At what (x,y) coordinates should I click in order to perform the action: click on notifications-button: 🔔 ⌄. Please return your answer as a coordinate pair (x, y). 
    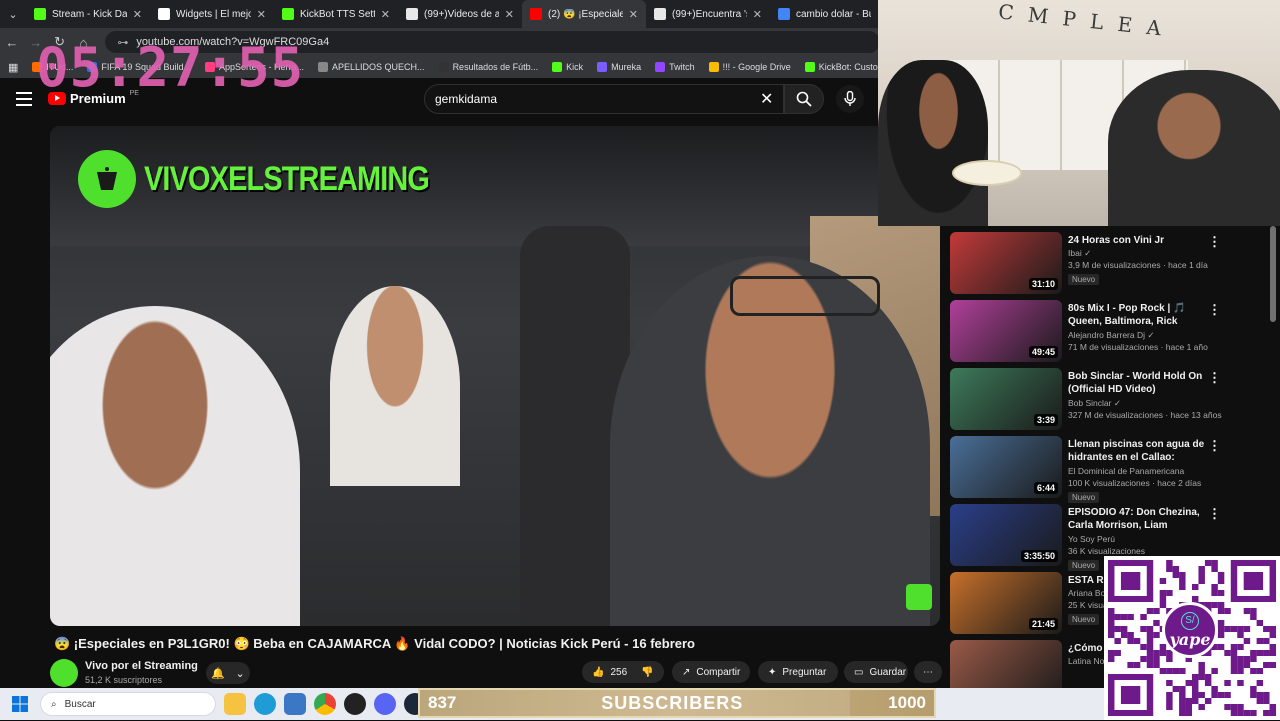
    Looking at the image, I should click on (228, 673).